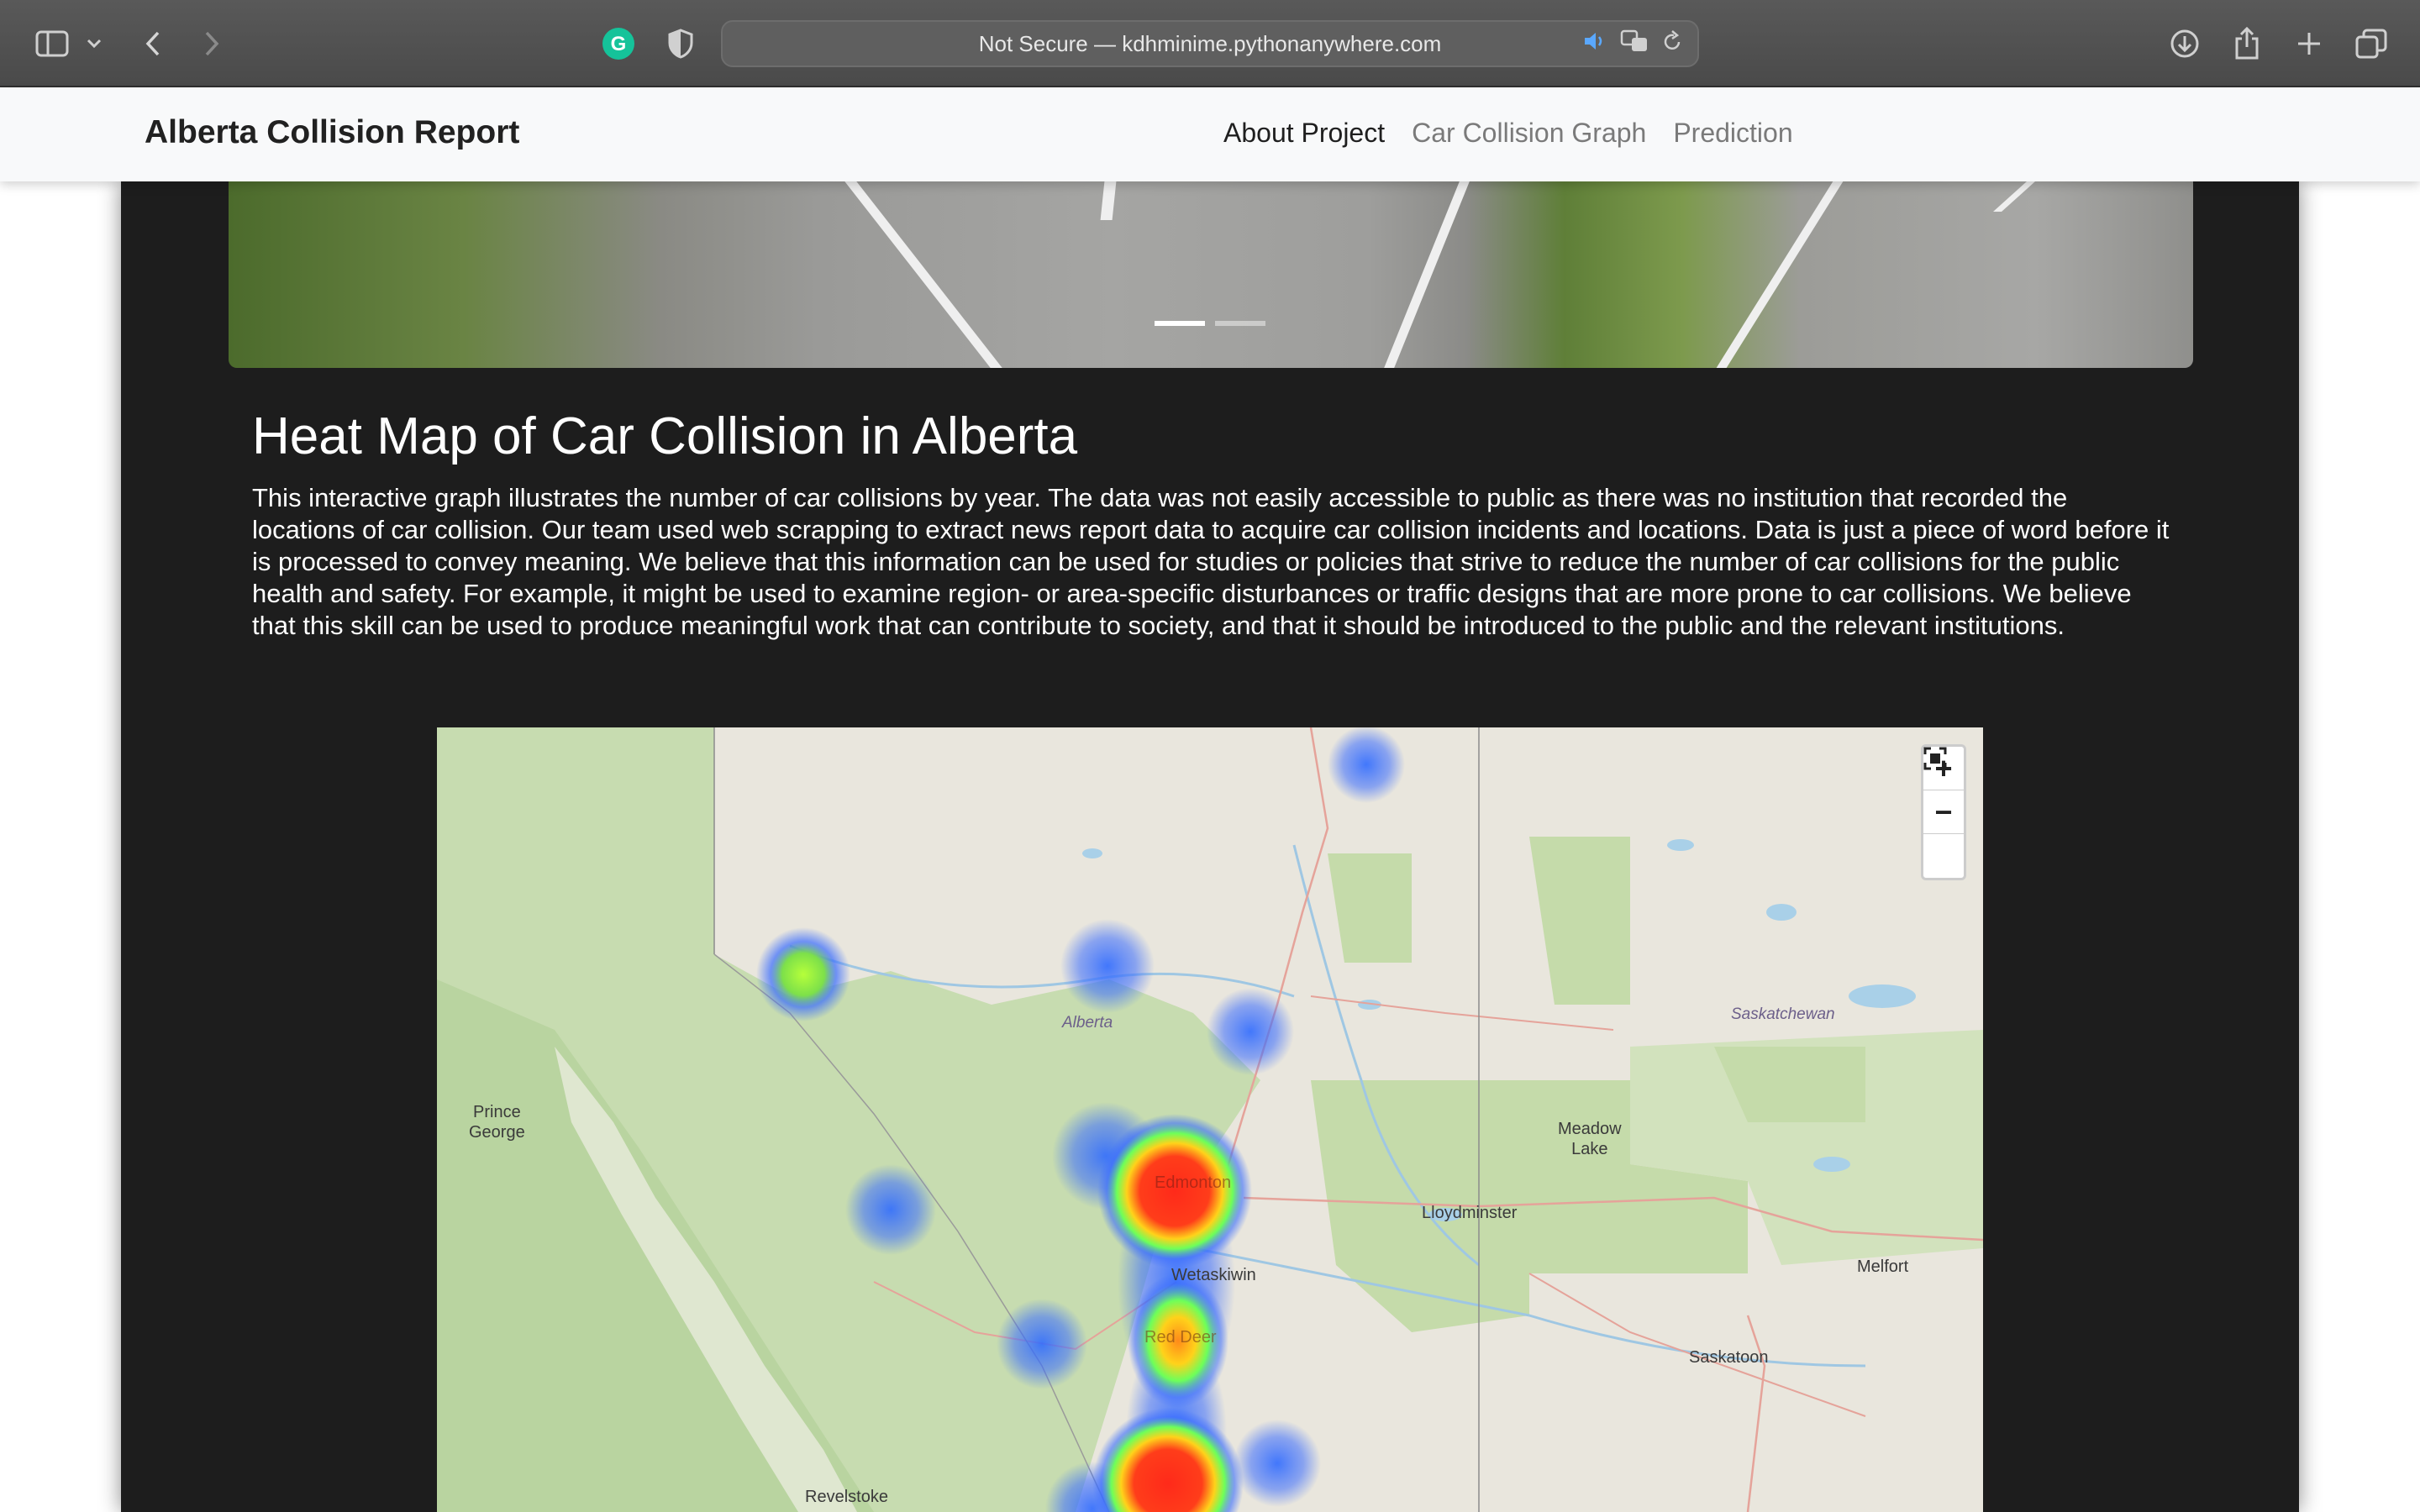  I want to click on map-label-lloydminster: Lloydminster, so click(1470, 1213).